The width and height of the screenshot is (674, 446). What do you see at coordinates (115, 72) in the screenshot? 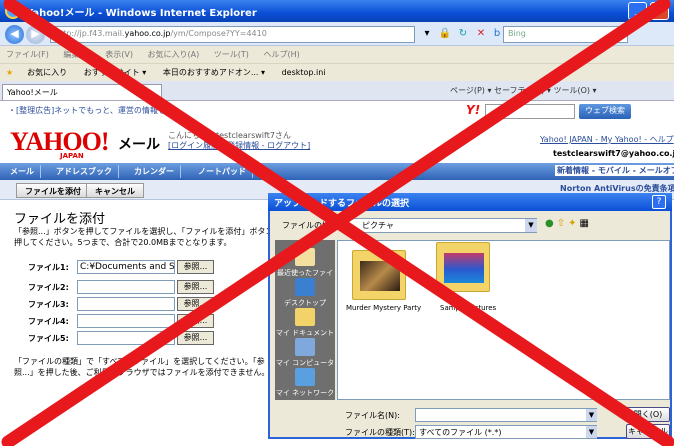
I see `fav-item-suggested: おすすめサイト ▾` at bounding box center [115, 72].